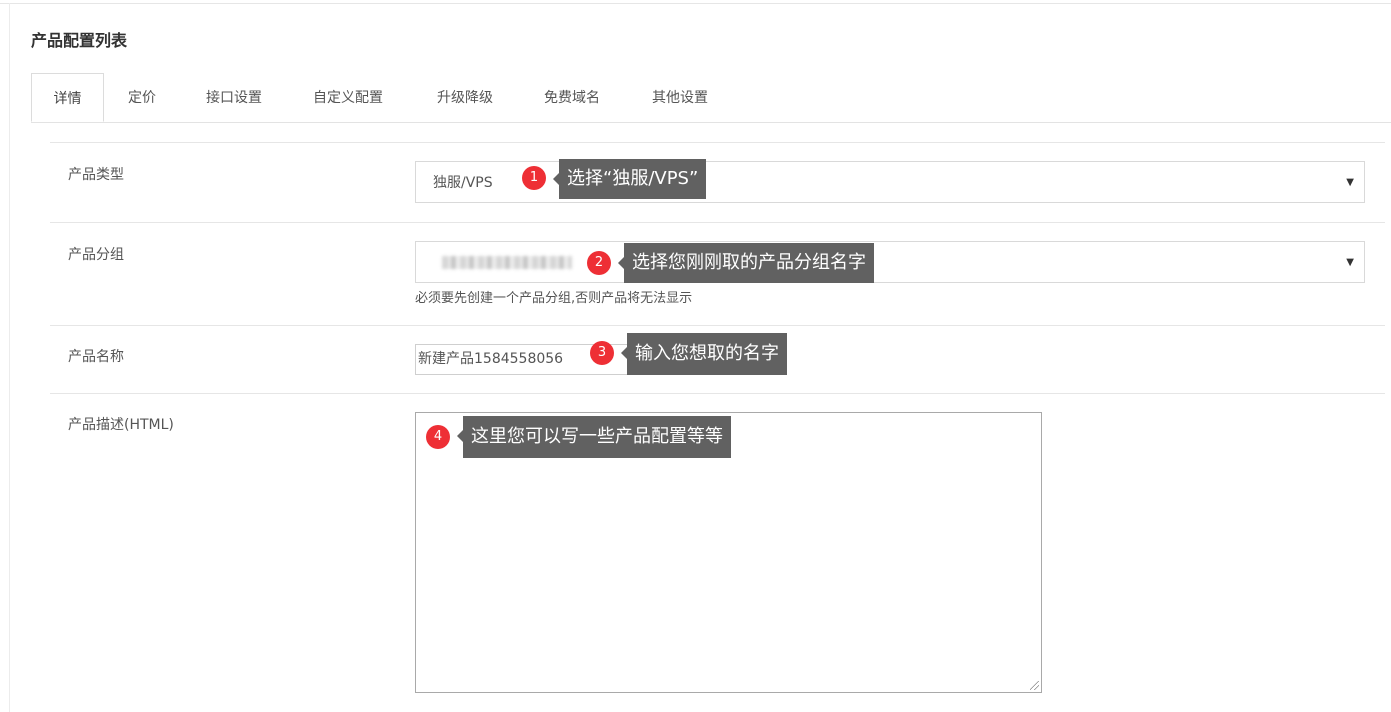 This screenshot has width=1391, height=712. Describe the element at coordinates (572, 97) in the screenshot. I see `tab-free-domain: 免费域名` at that location.